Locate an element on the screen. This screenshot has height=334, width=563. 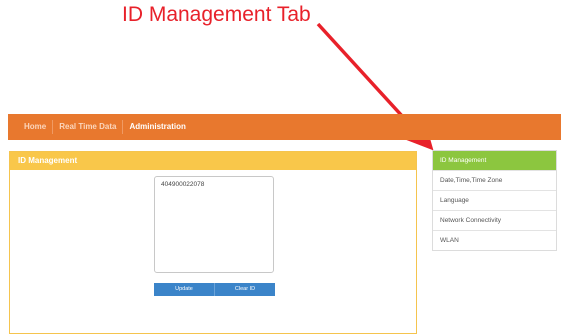
side-item-date-time: Date,Time,Time Zone is located at coordinates (494, 180).